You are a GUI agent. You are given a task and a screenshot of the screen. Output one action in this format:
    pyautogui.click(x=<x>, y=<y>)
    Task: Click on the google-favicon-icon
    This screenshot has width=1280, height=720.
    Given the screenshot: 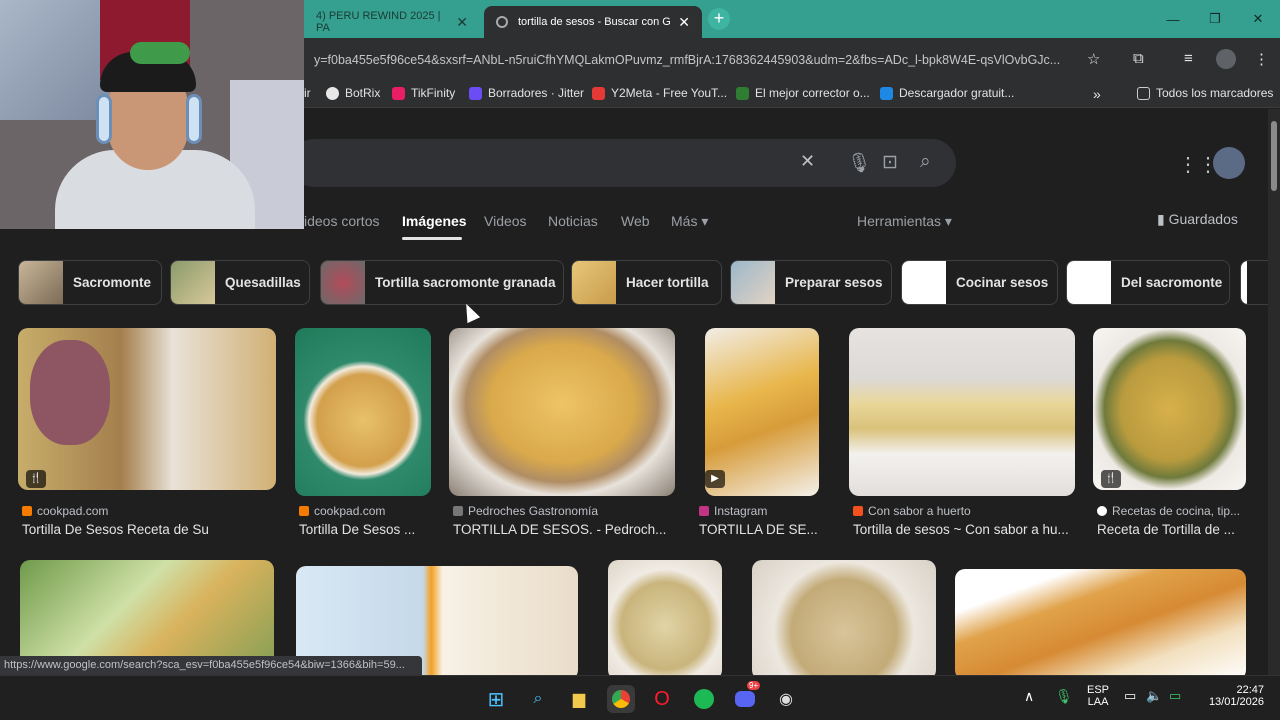 What is the action you would take?
    pyautogui.click(x=502, y=22)
    